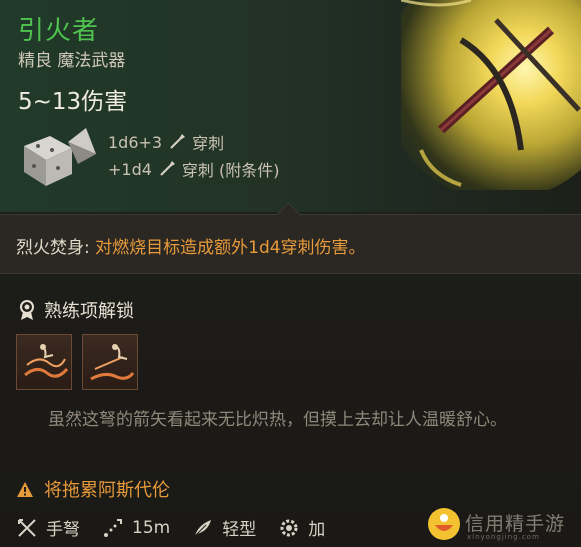  What do you see at coordinates (239, 530) in the screenshot?
I see `stat-label: 轻型` at bounding box center [239, 530].